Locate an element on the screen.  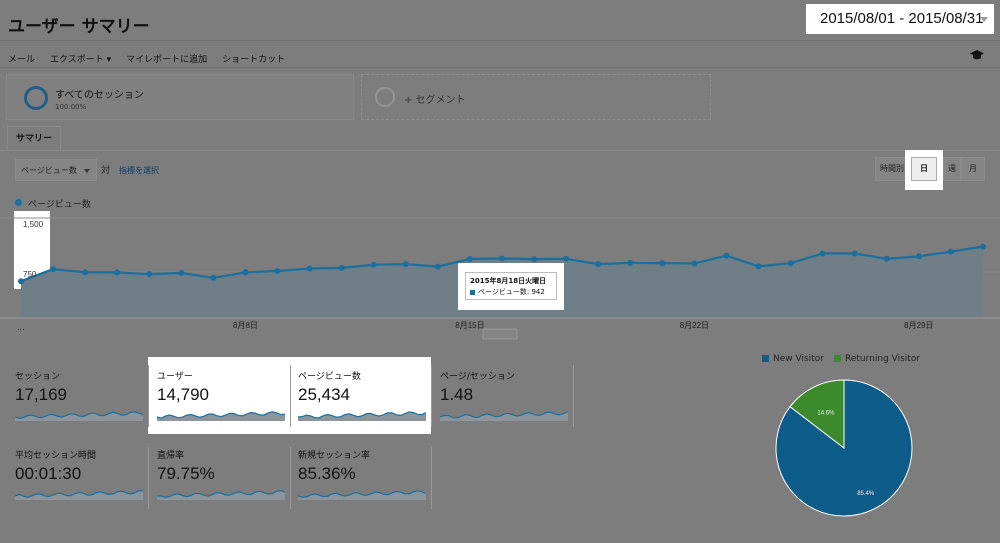
report-toolbar: メール エクスポート ▾ マイレポートに追加 ショートカット is located at coordinates (146, 58).